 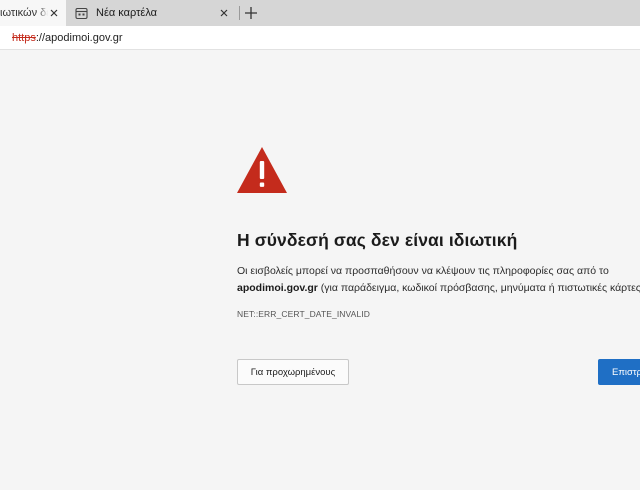 I want to click on tab-strip: ιωτικών δε Νέα καρτέλα, so click(x=320, y=13).